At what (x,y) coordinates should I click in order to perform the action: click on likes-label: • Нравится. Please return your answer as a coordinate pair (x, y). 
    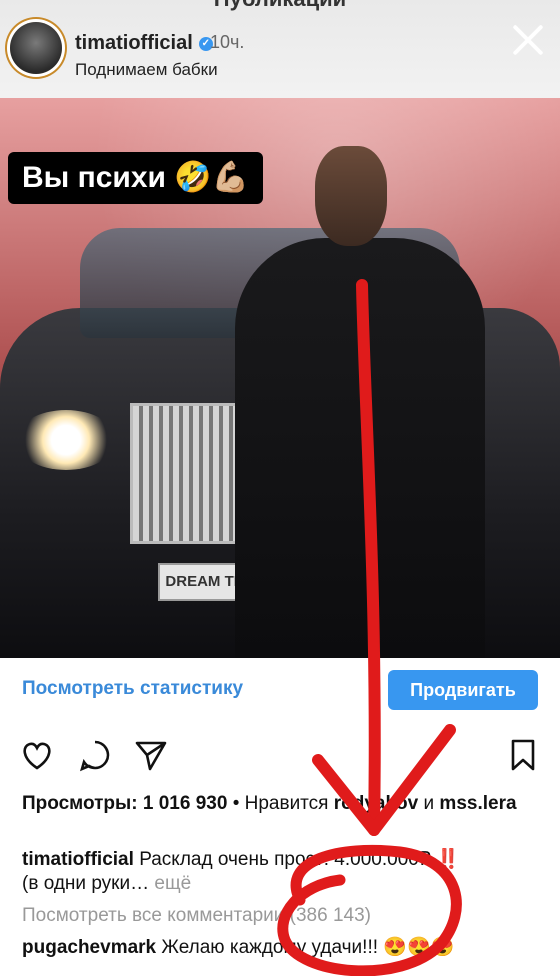
    Looking at the image, I should click on (280, 803).